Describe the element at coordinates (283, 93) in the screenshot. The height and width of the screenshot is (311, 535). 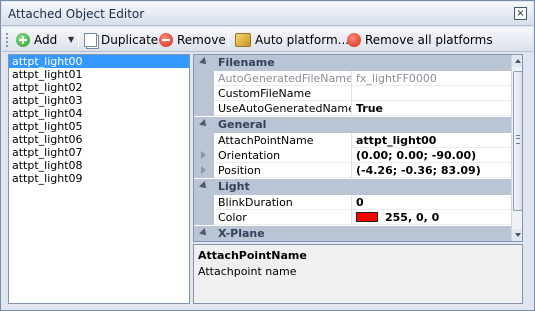
I see `property-name: CustomFileName` at that location.